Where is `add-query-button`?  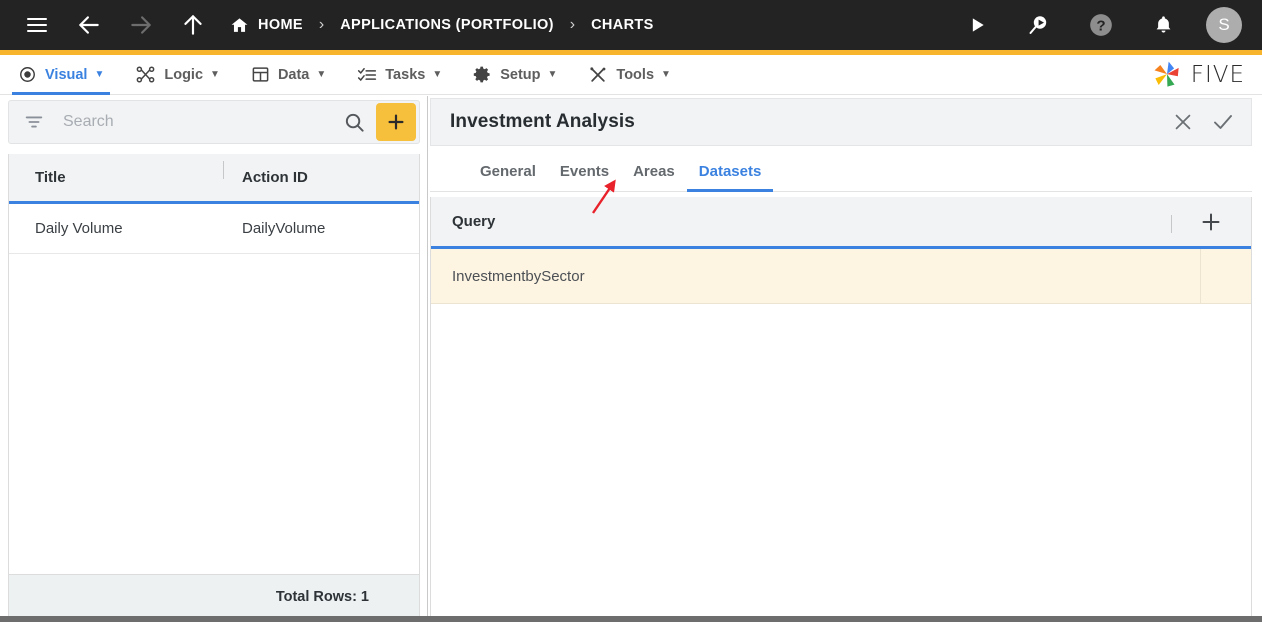
add-query-button is located at coordinates (1211, 222).